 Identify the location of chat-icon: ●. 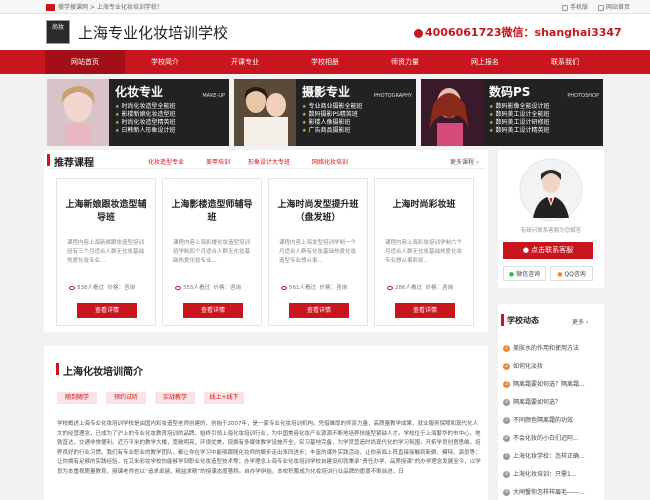
(527, 250).